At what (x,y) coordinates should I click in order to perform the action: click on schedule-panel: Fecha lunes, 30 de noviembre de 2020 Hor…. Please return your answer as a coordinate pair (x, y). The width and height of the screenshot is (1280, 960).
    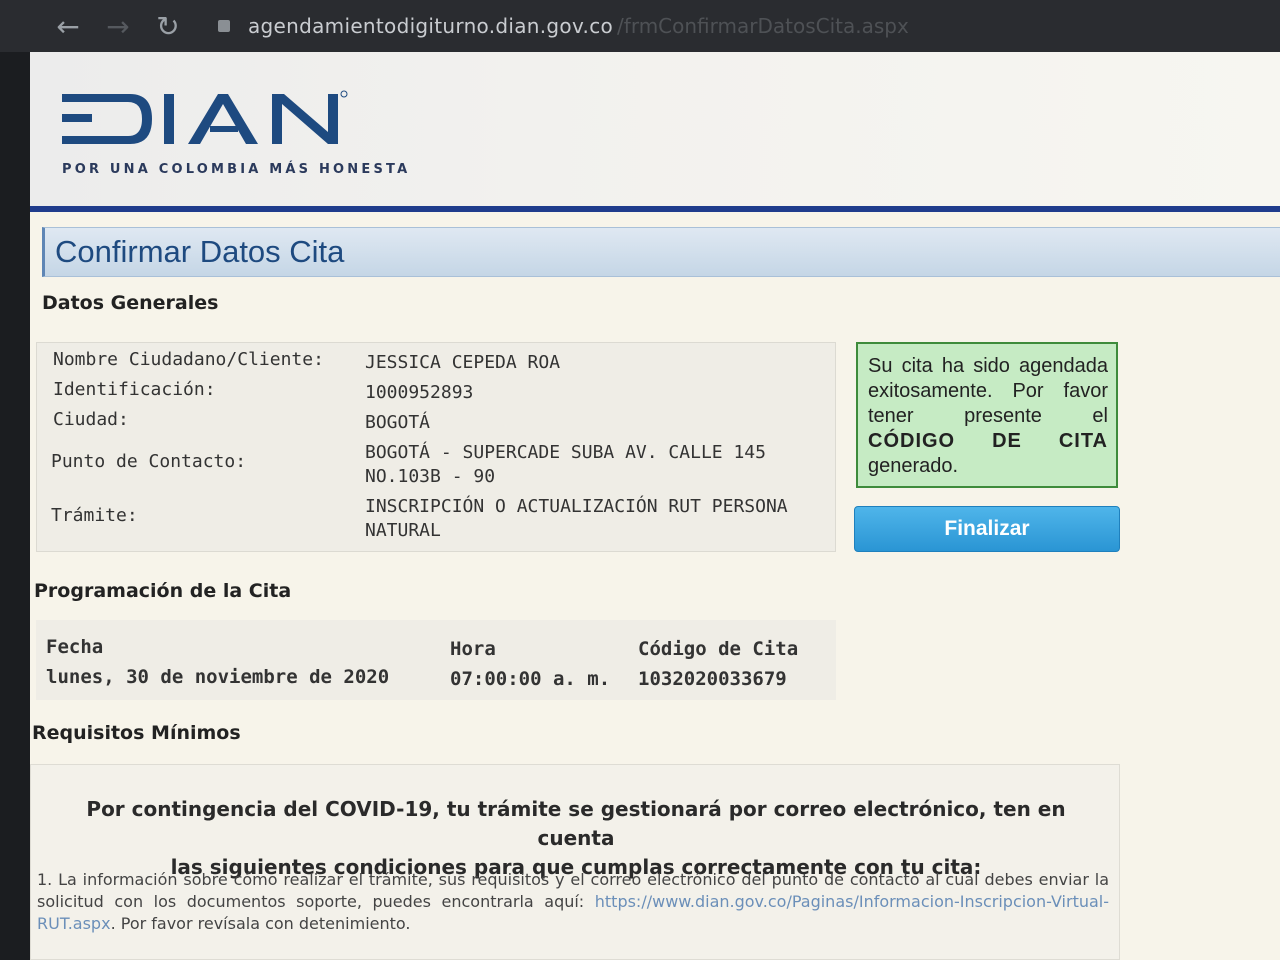
    Looking at the image, I should click on (436, 660).